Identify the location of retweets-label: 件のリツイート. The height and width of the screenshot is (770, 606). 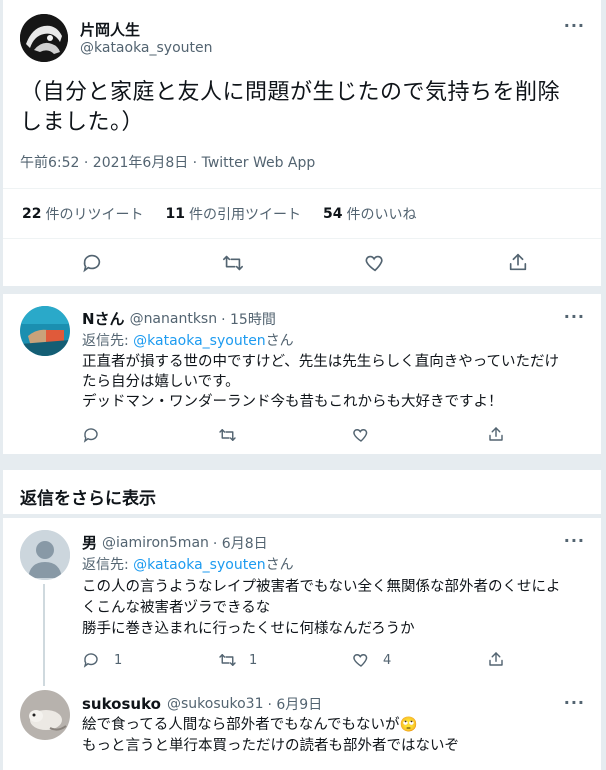
(94, 214).